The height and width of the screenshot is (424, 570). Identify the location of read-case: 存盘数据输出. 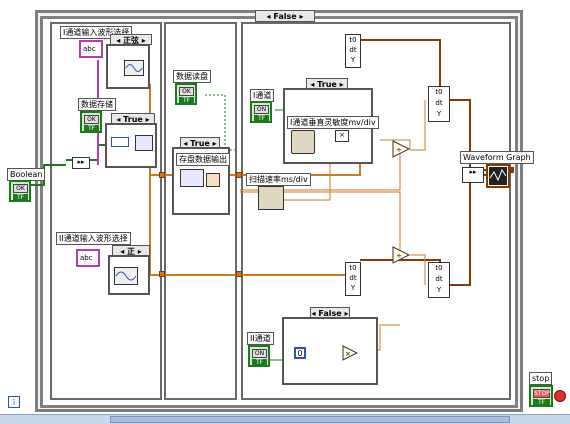
(201, 181).